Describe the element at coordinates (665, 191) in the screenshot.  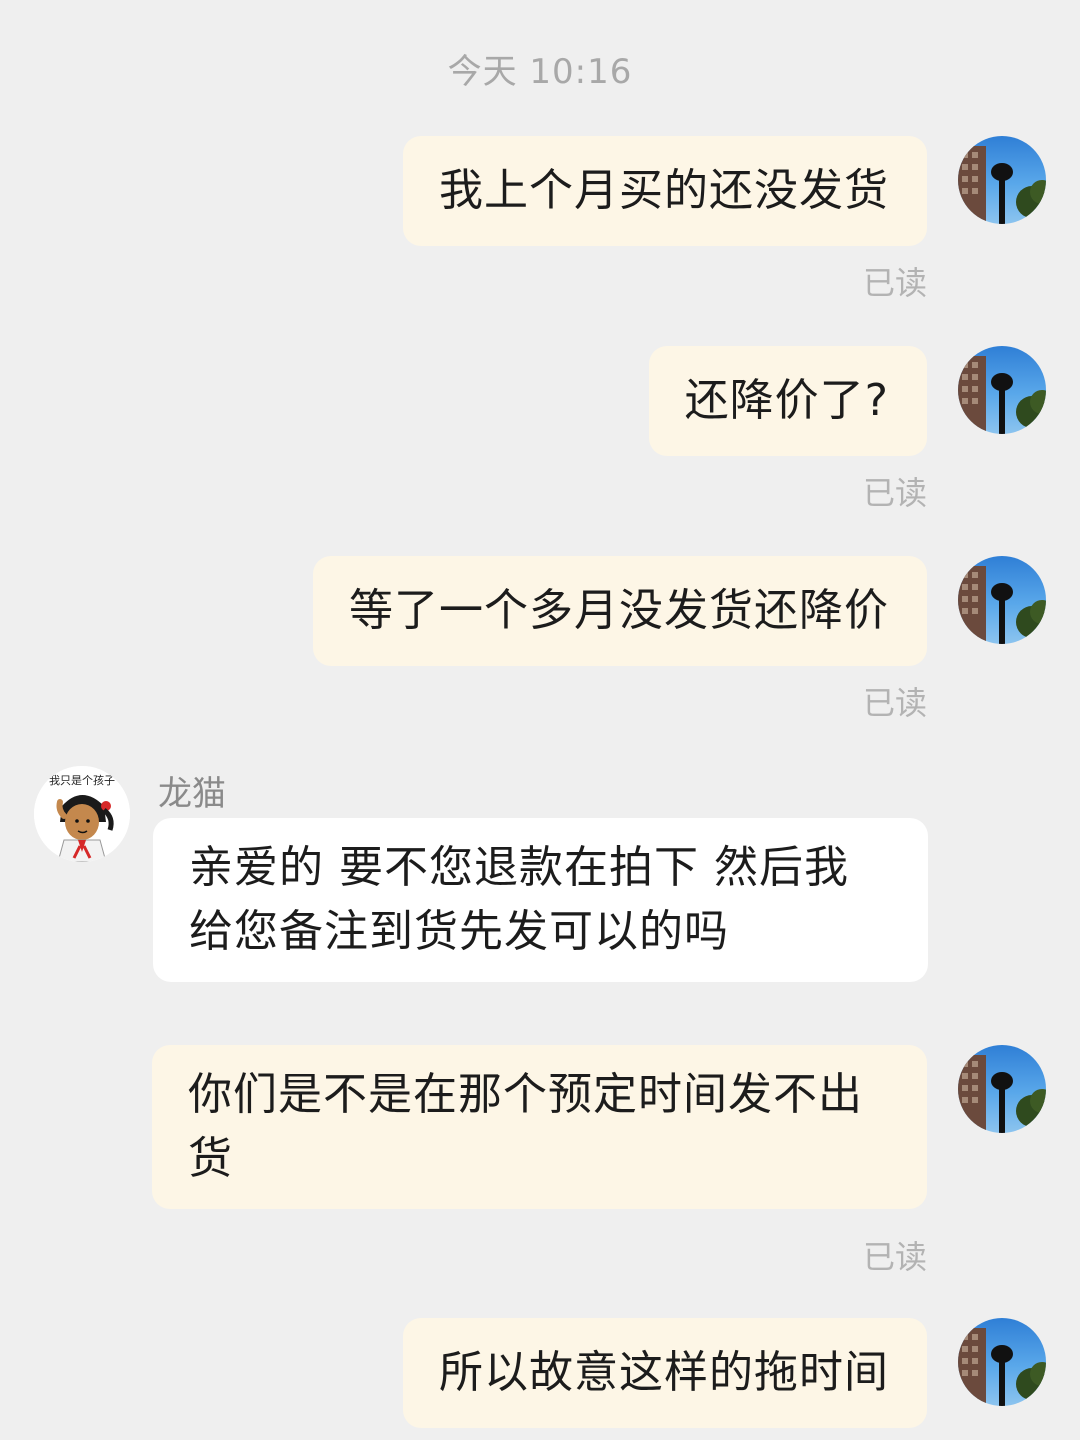
I see `message-bubble-outgoing: 我上个月买的还没发货` at that location.